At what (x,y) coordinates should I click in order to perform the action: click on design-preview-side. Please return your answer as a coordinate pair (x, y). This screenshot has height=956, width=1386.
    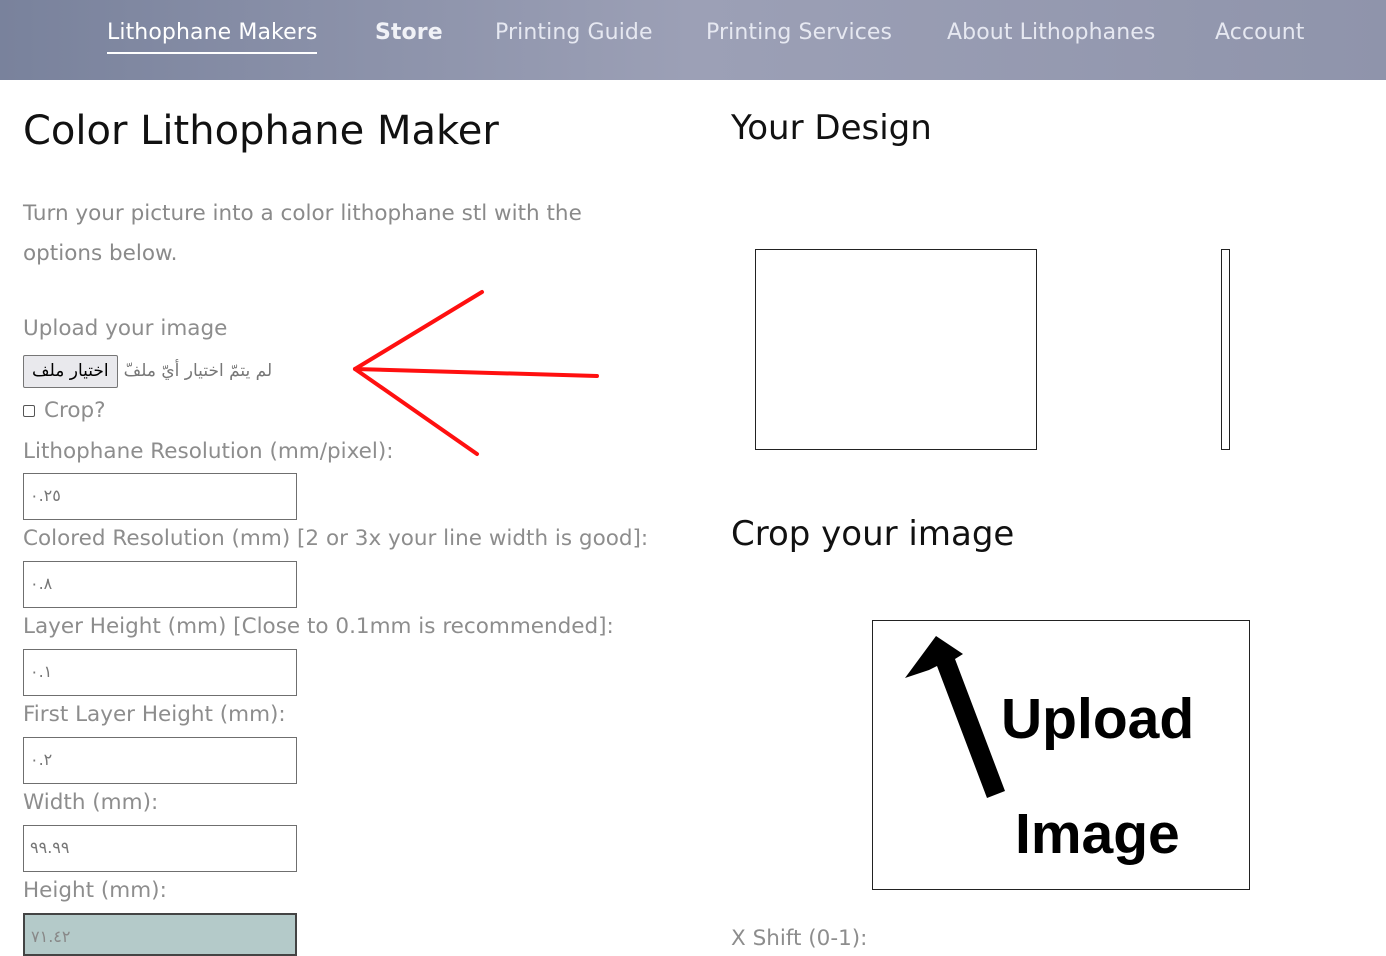
    Looking at the image, I should click on (1225, 349).